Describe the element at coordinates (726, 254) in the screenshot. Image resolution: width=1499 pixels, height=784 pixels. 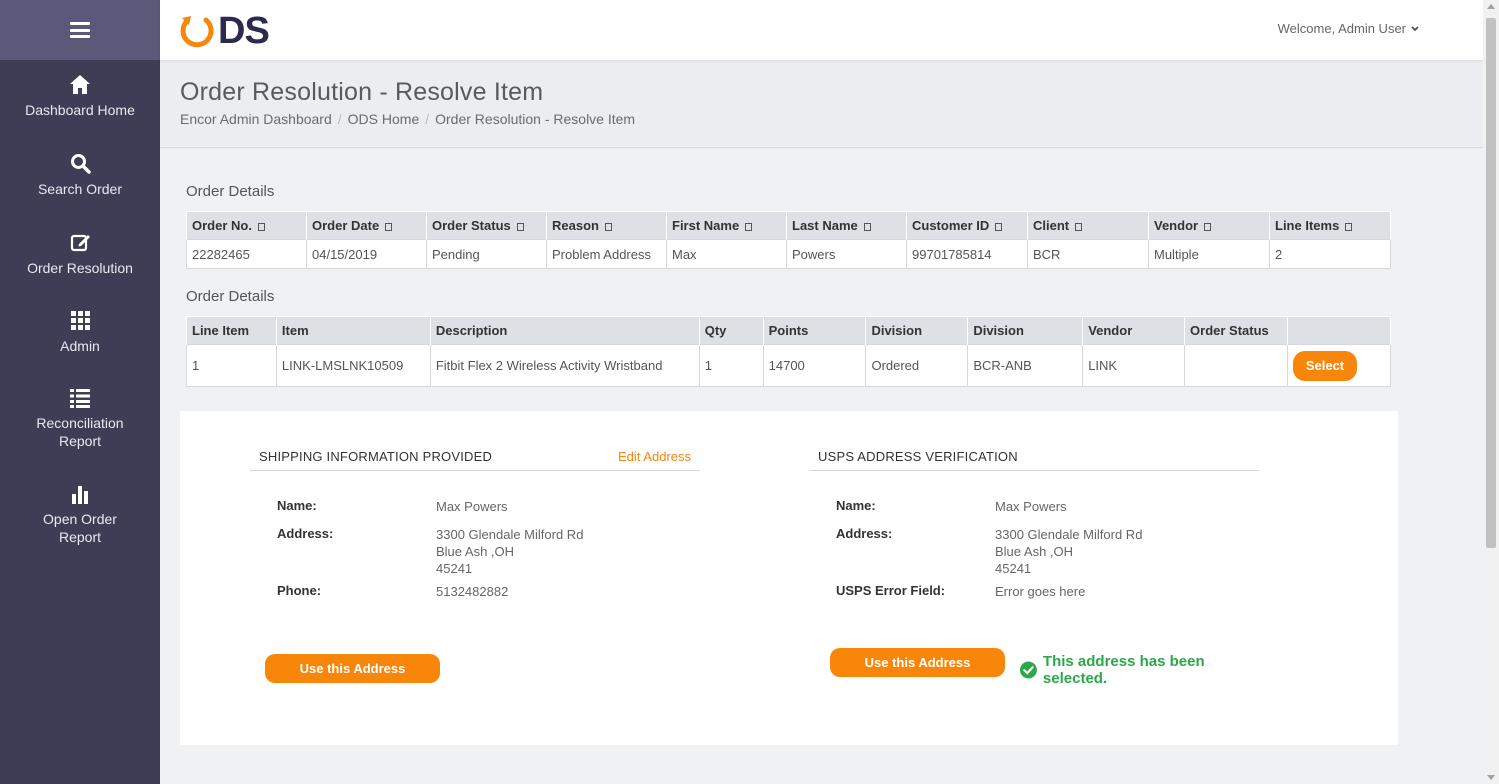
I see `table-cell: Max` at that location.